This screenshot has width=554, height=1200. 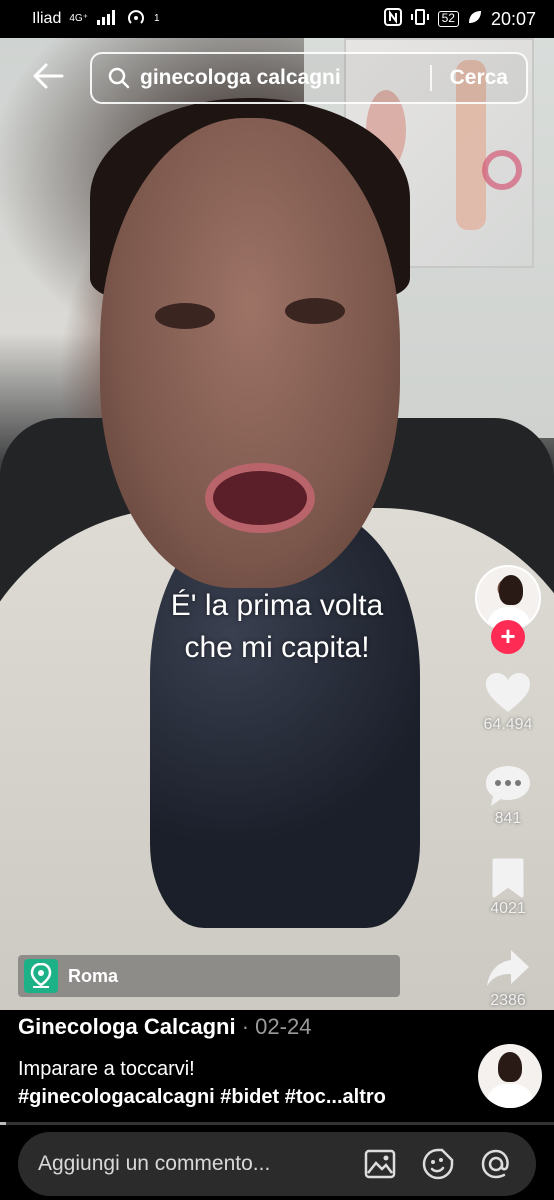 I want to click on comment-count: 841, so click(x=508, y=818).